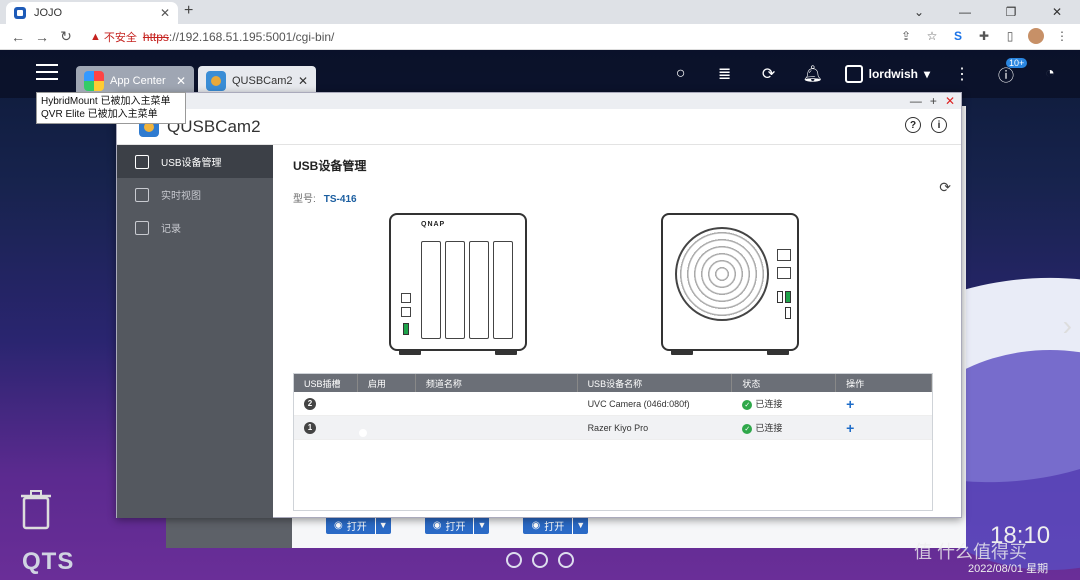 Image resolution: width=1080 pixels, height=580 pixels. I want to click on bottom-dock, so click(540, 560).